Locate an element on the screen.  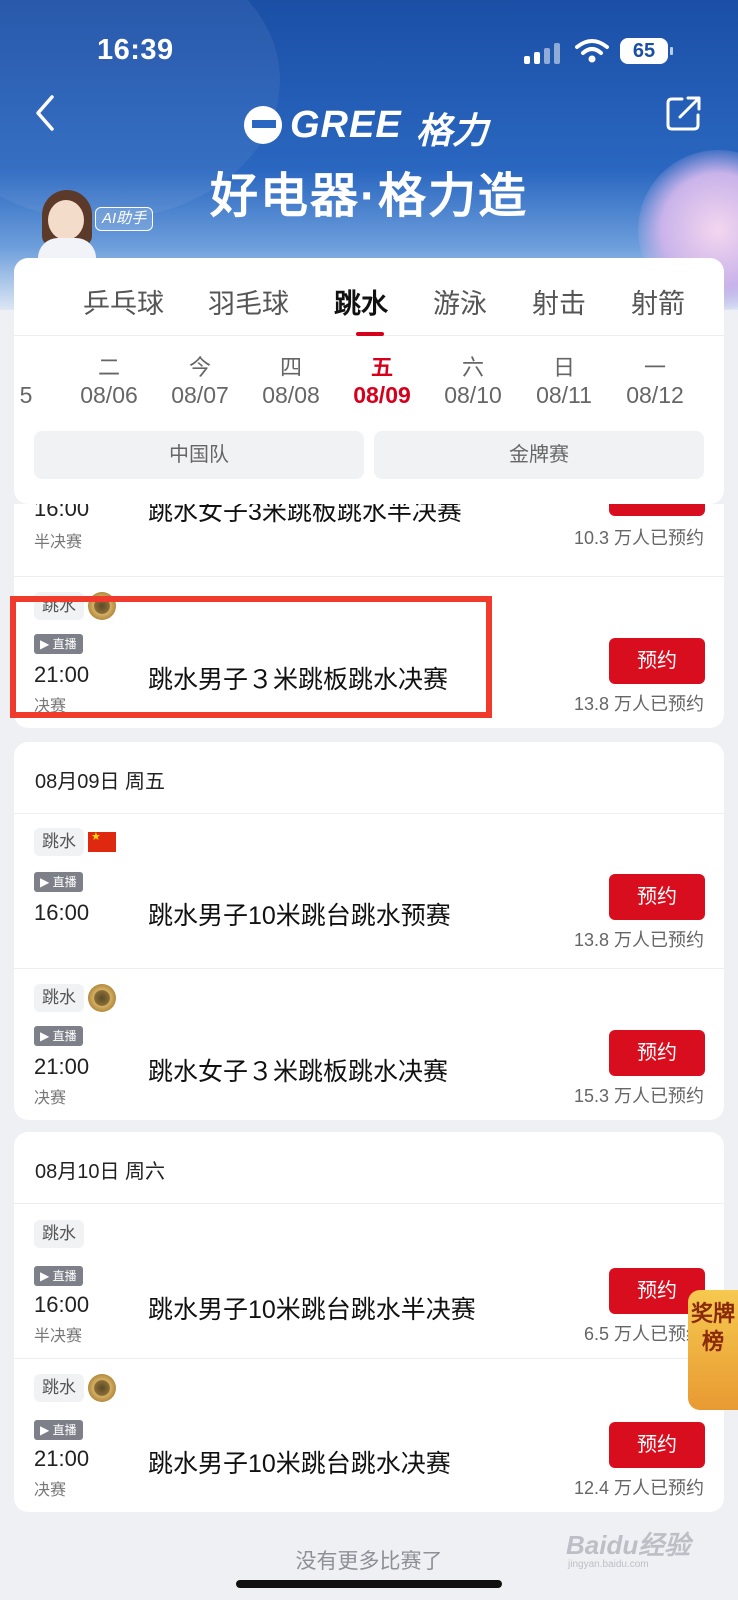
date-value: 08/10 is located at coordinates (473, 395).